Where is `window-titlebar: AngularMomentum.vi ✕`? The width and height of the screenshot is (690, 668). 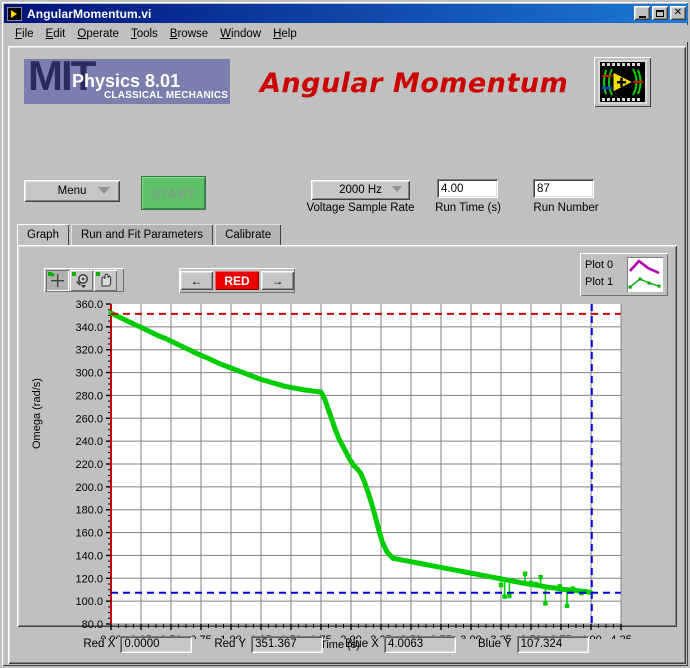 window-titlebar: AngularMomentum.vi ✕ is located at coordinates (346, 13).